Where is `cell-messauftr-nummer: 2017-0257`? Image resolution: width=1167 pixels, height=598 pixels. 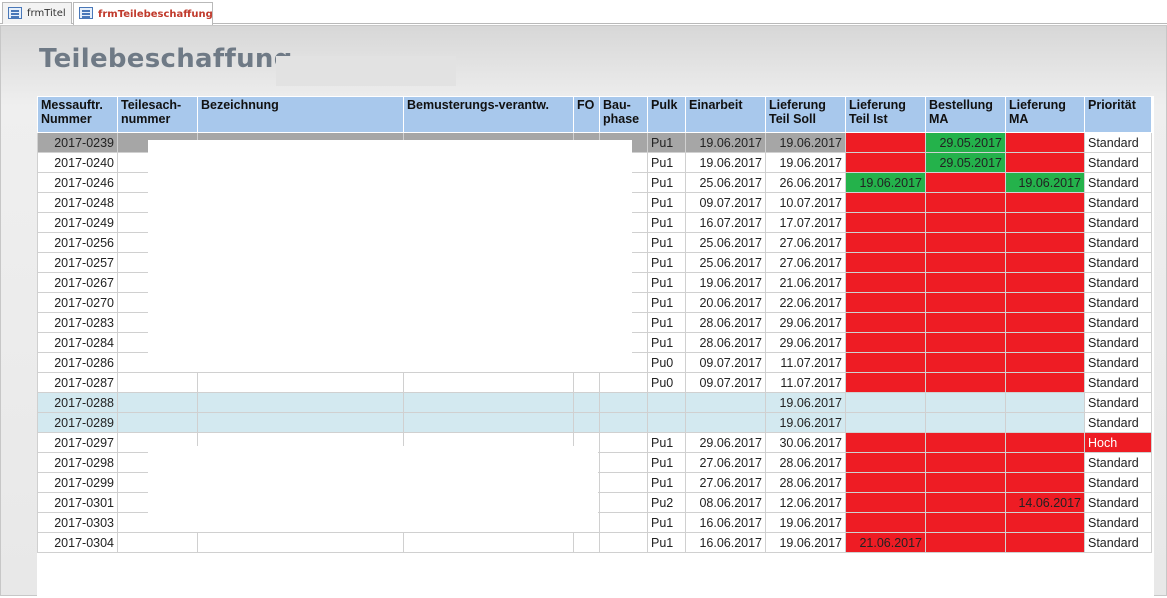 cell-messauftr-nummer: 2017-0257 is located at coordinates (77, 262).